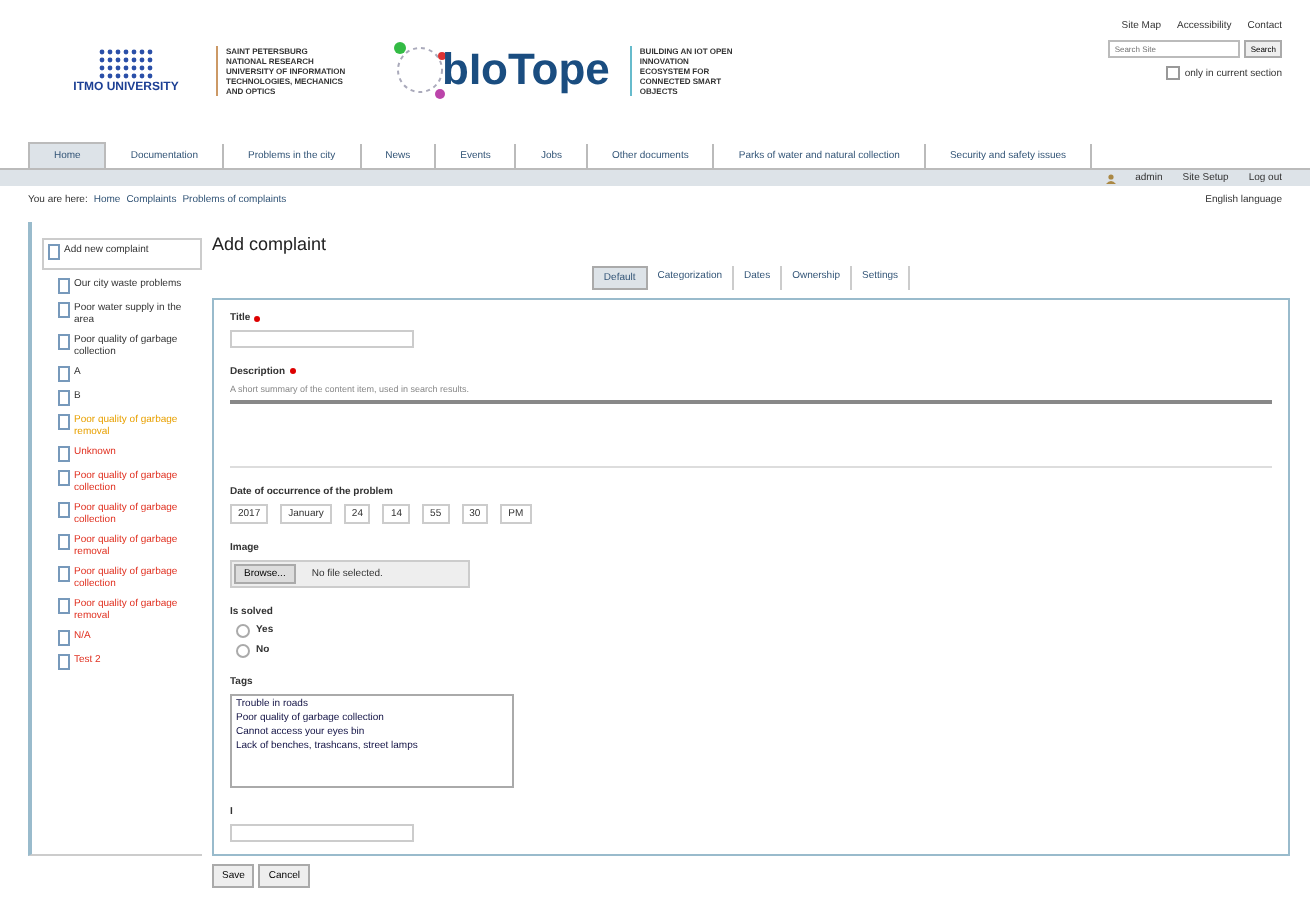 The width and height of the screenshot is (1310, 912). Describe the element at coordinates (1173, 73) in the screenshot. I see `checkbox` at that location.